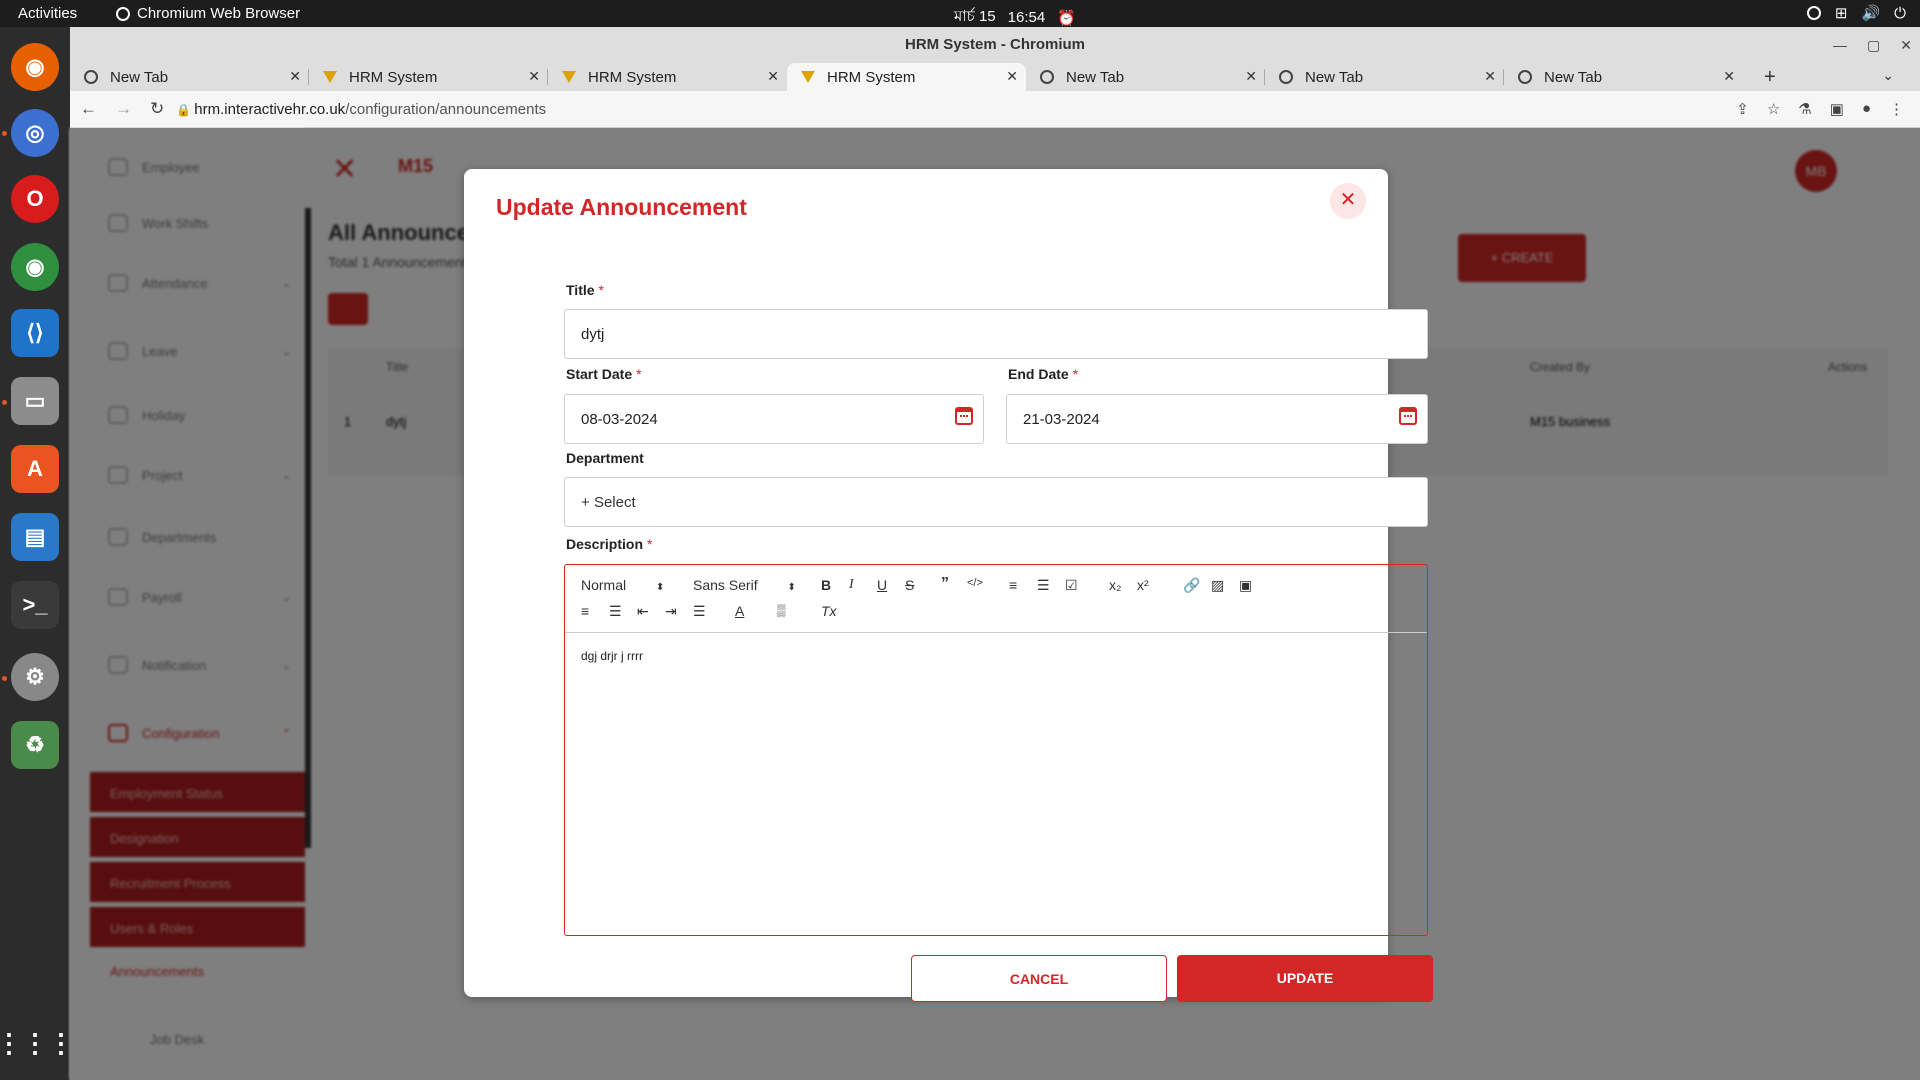 The image size is (1920, 1080). I want to click on update-button: UPDATE, so click(1305, 978).